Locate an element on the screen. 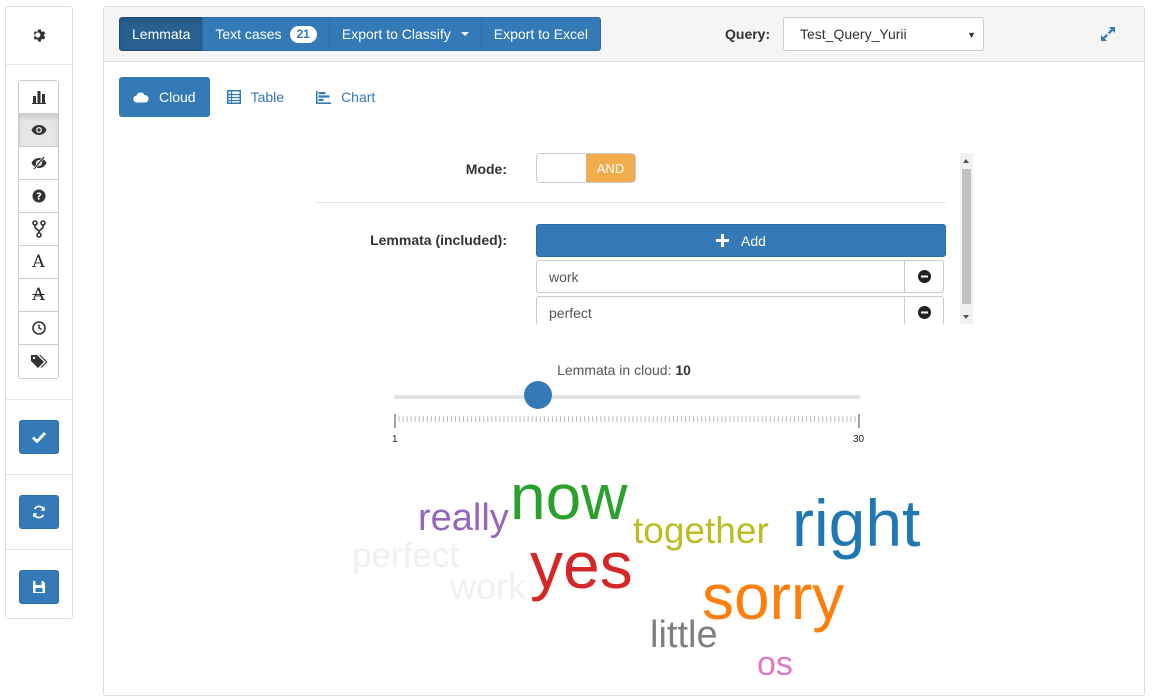 The height and width of the screenshot is (697, 1152). lemmata-button-label: Lemmata is located at coordinates (161, 34).